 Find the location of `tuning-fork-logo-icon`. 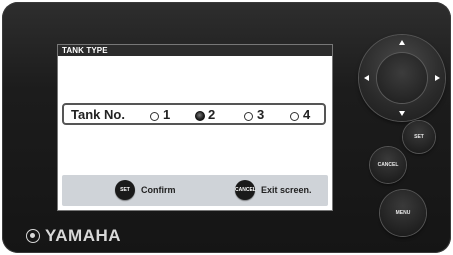

tuning-fork-logo-icon is located at coordinates (33, 236).